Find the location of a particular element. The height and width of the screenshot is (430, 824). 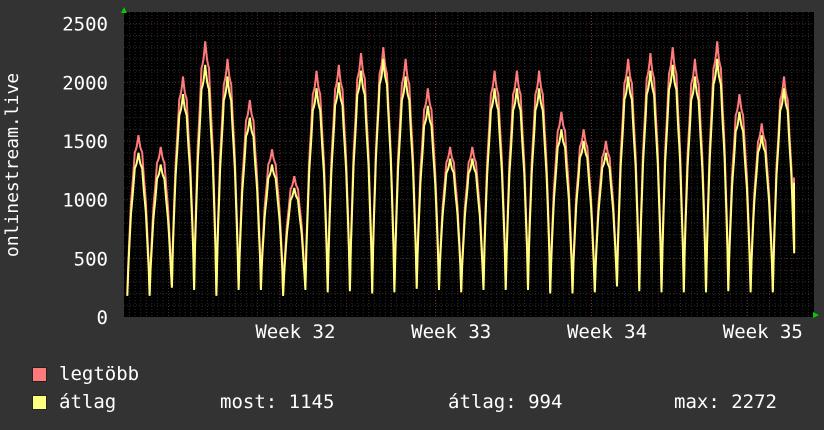

y-tick-label: 2000 is located at coordinates (85, 83).